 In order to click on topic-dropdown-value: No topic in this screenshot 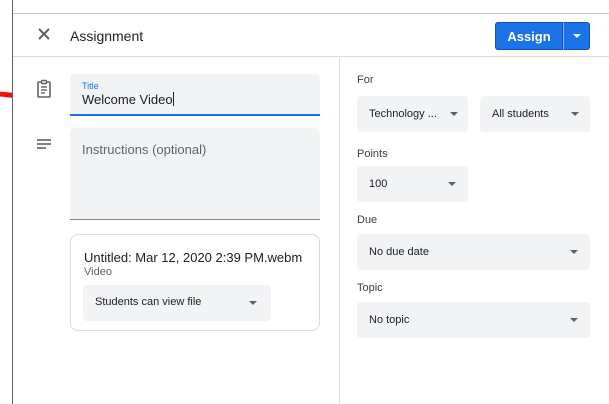, I will do `click(389, 320)`.